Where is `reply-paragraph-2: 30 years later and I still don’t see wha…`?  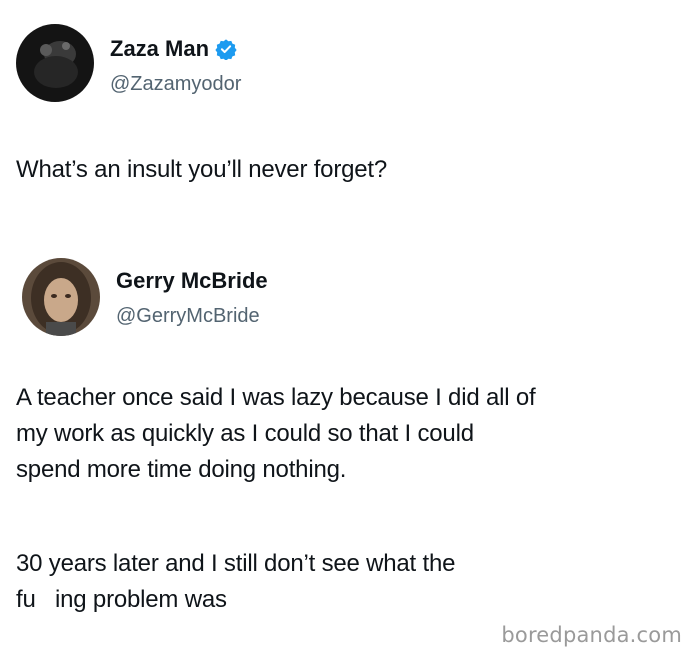
reply-paragraph-2: 30 years later and I still don’t see wha… is located at coordinates (235, 582).